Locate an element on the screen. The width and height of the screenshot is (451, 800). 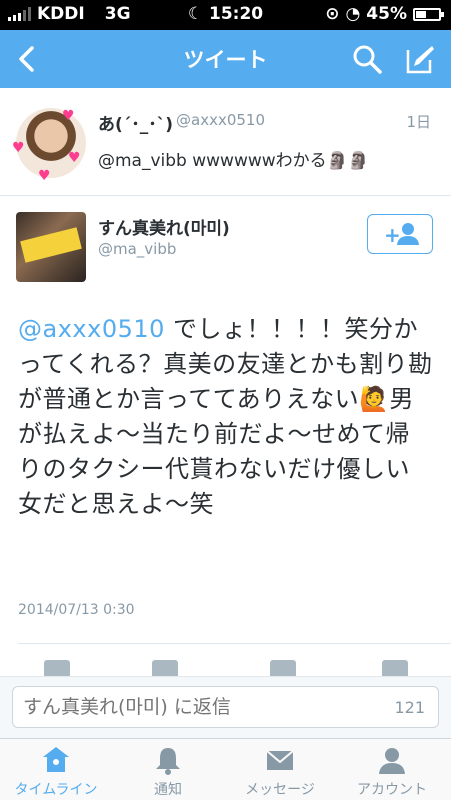
reply-input is located at coordinates (225, 707).